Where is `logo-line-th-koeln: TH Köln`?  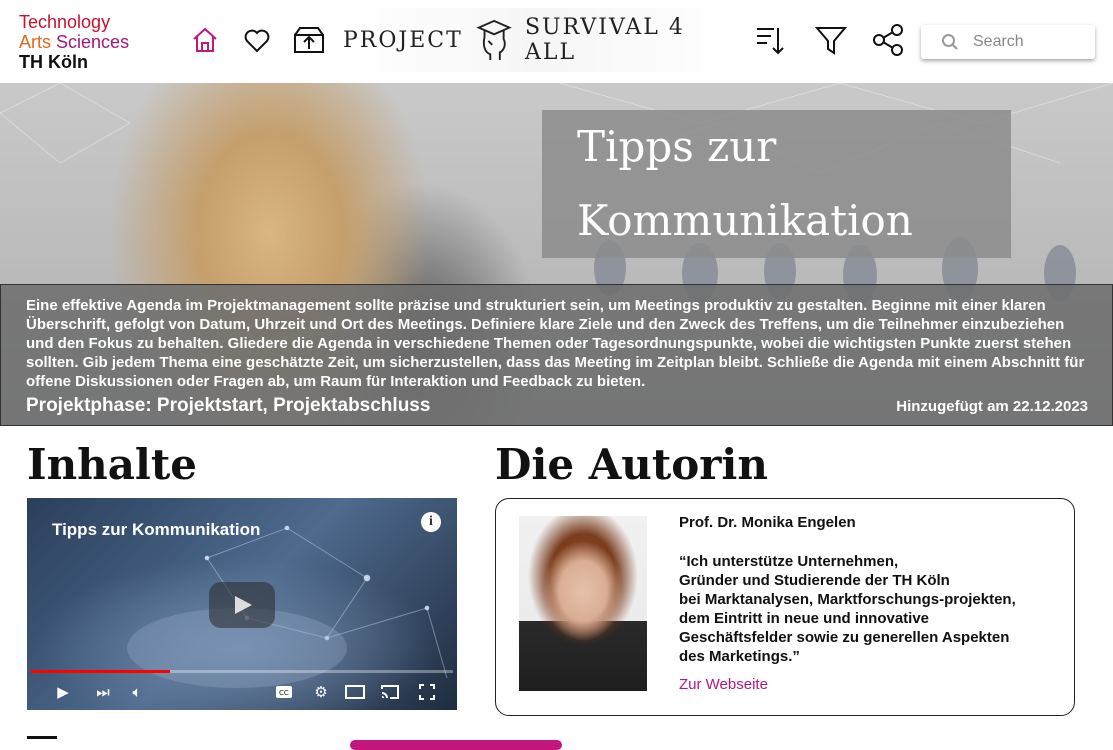
logo-line-th-koeln: TH Köln is located at coordinates (53, 62).